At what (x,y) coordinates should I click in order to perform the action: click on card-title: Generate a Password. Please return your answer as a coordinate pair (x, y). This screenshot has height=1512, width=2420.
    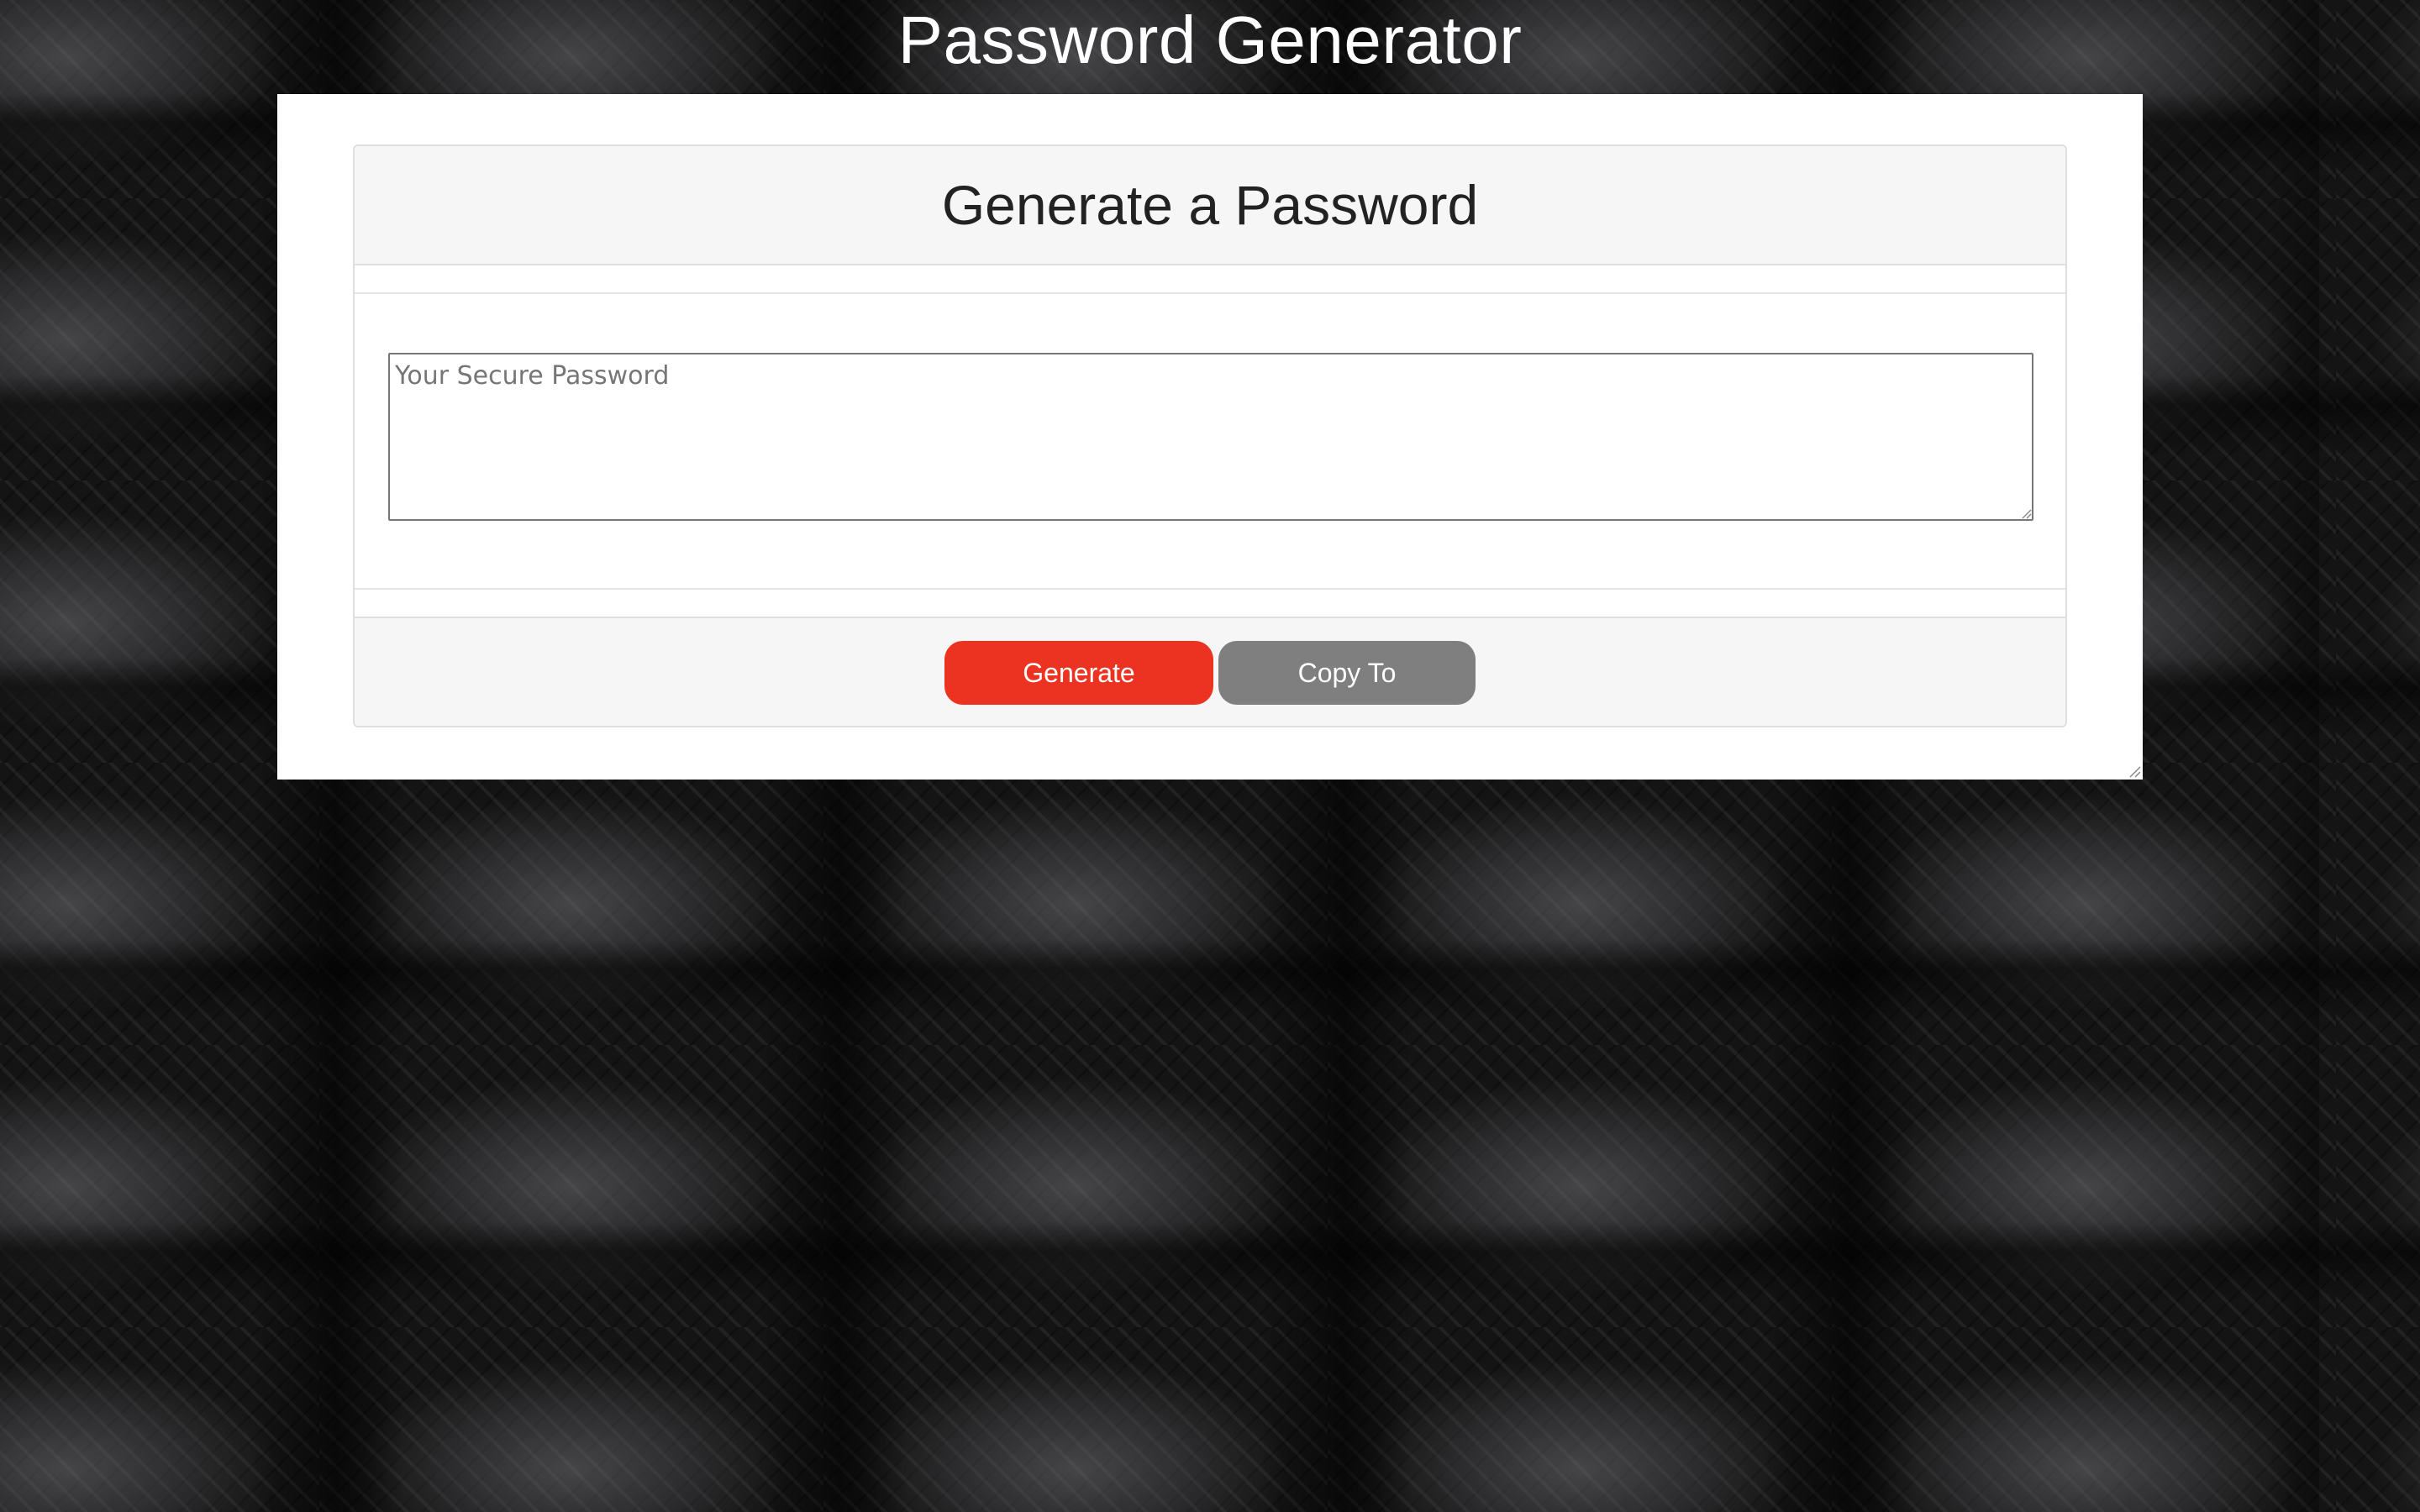
    Looking at the image, I should click on (1210, 205).